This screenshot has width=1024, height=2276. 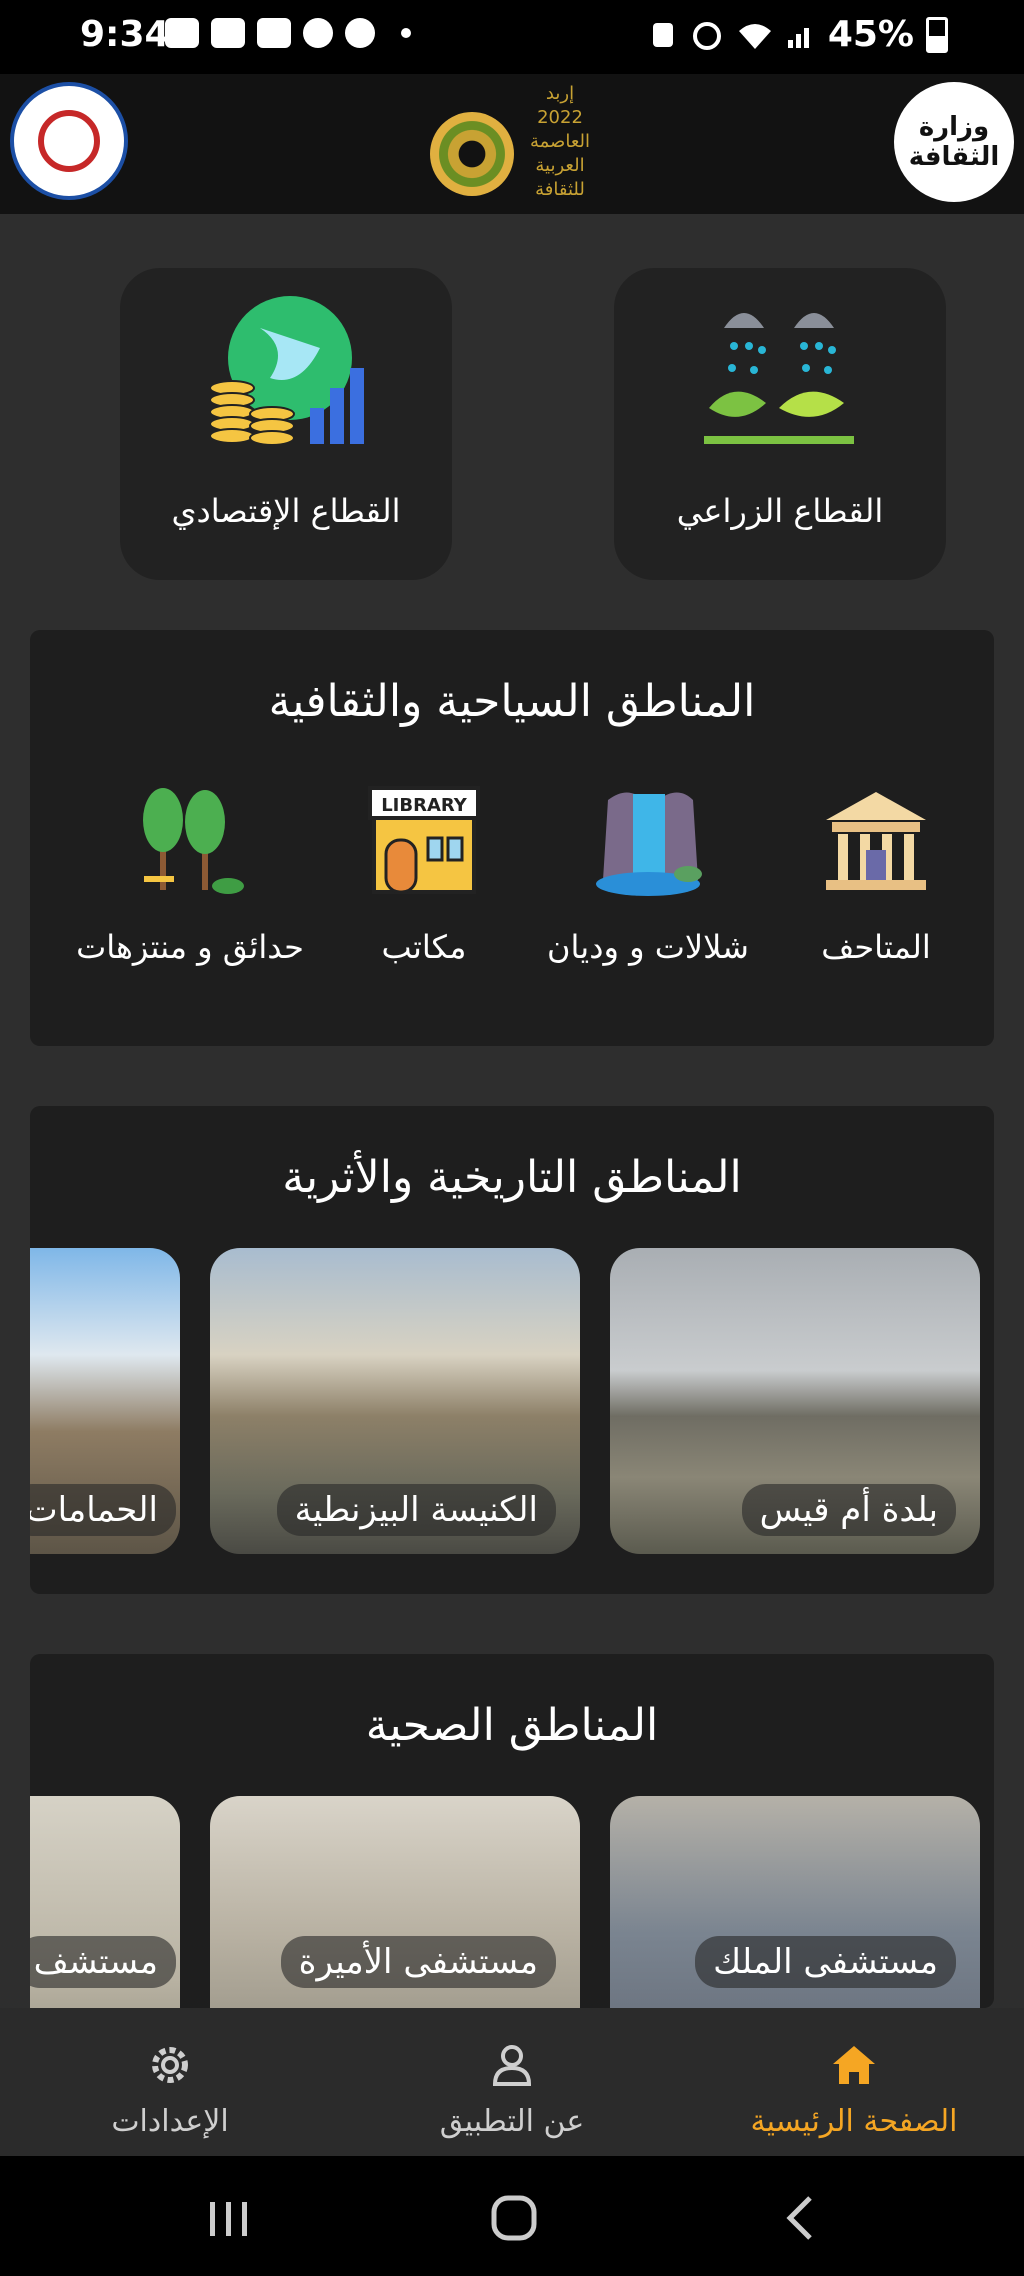 What do you see at coordinates (870, 34) in the screenshot?
I see `battery-percent: 45%` at bounding box center [870, 34].